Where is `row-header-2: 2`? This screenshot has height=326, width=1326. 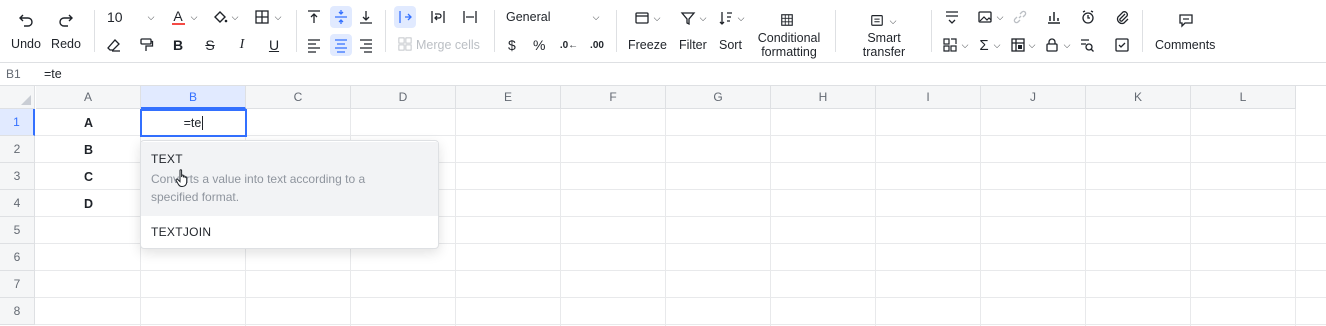
row-header-2: 2 is located at coordinates (17, 149).